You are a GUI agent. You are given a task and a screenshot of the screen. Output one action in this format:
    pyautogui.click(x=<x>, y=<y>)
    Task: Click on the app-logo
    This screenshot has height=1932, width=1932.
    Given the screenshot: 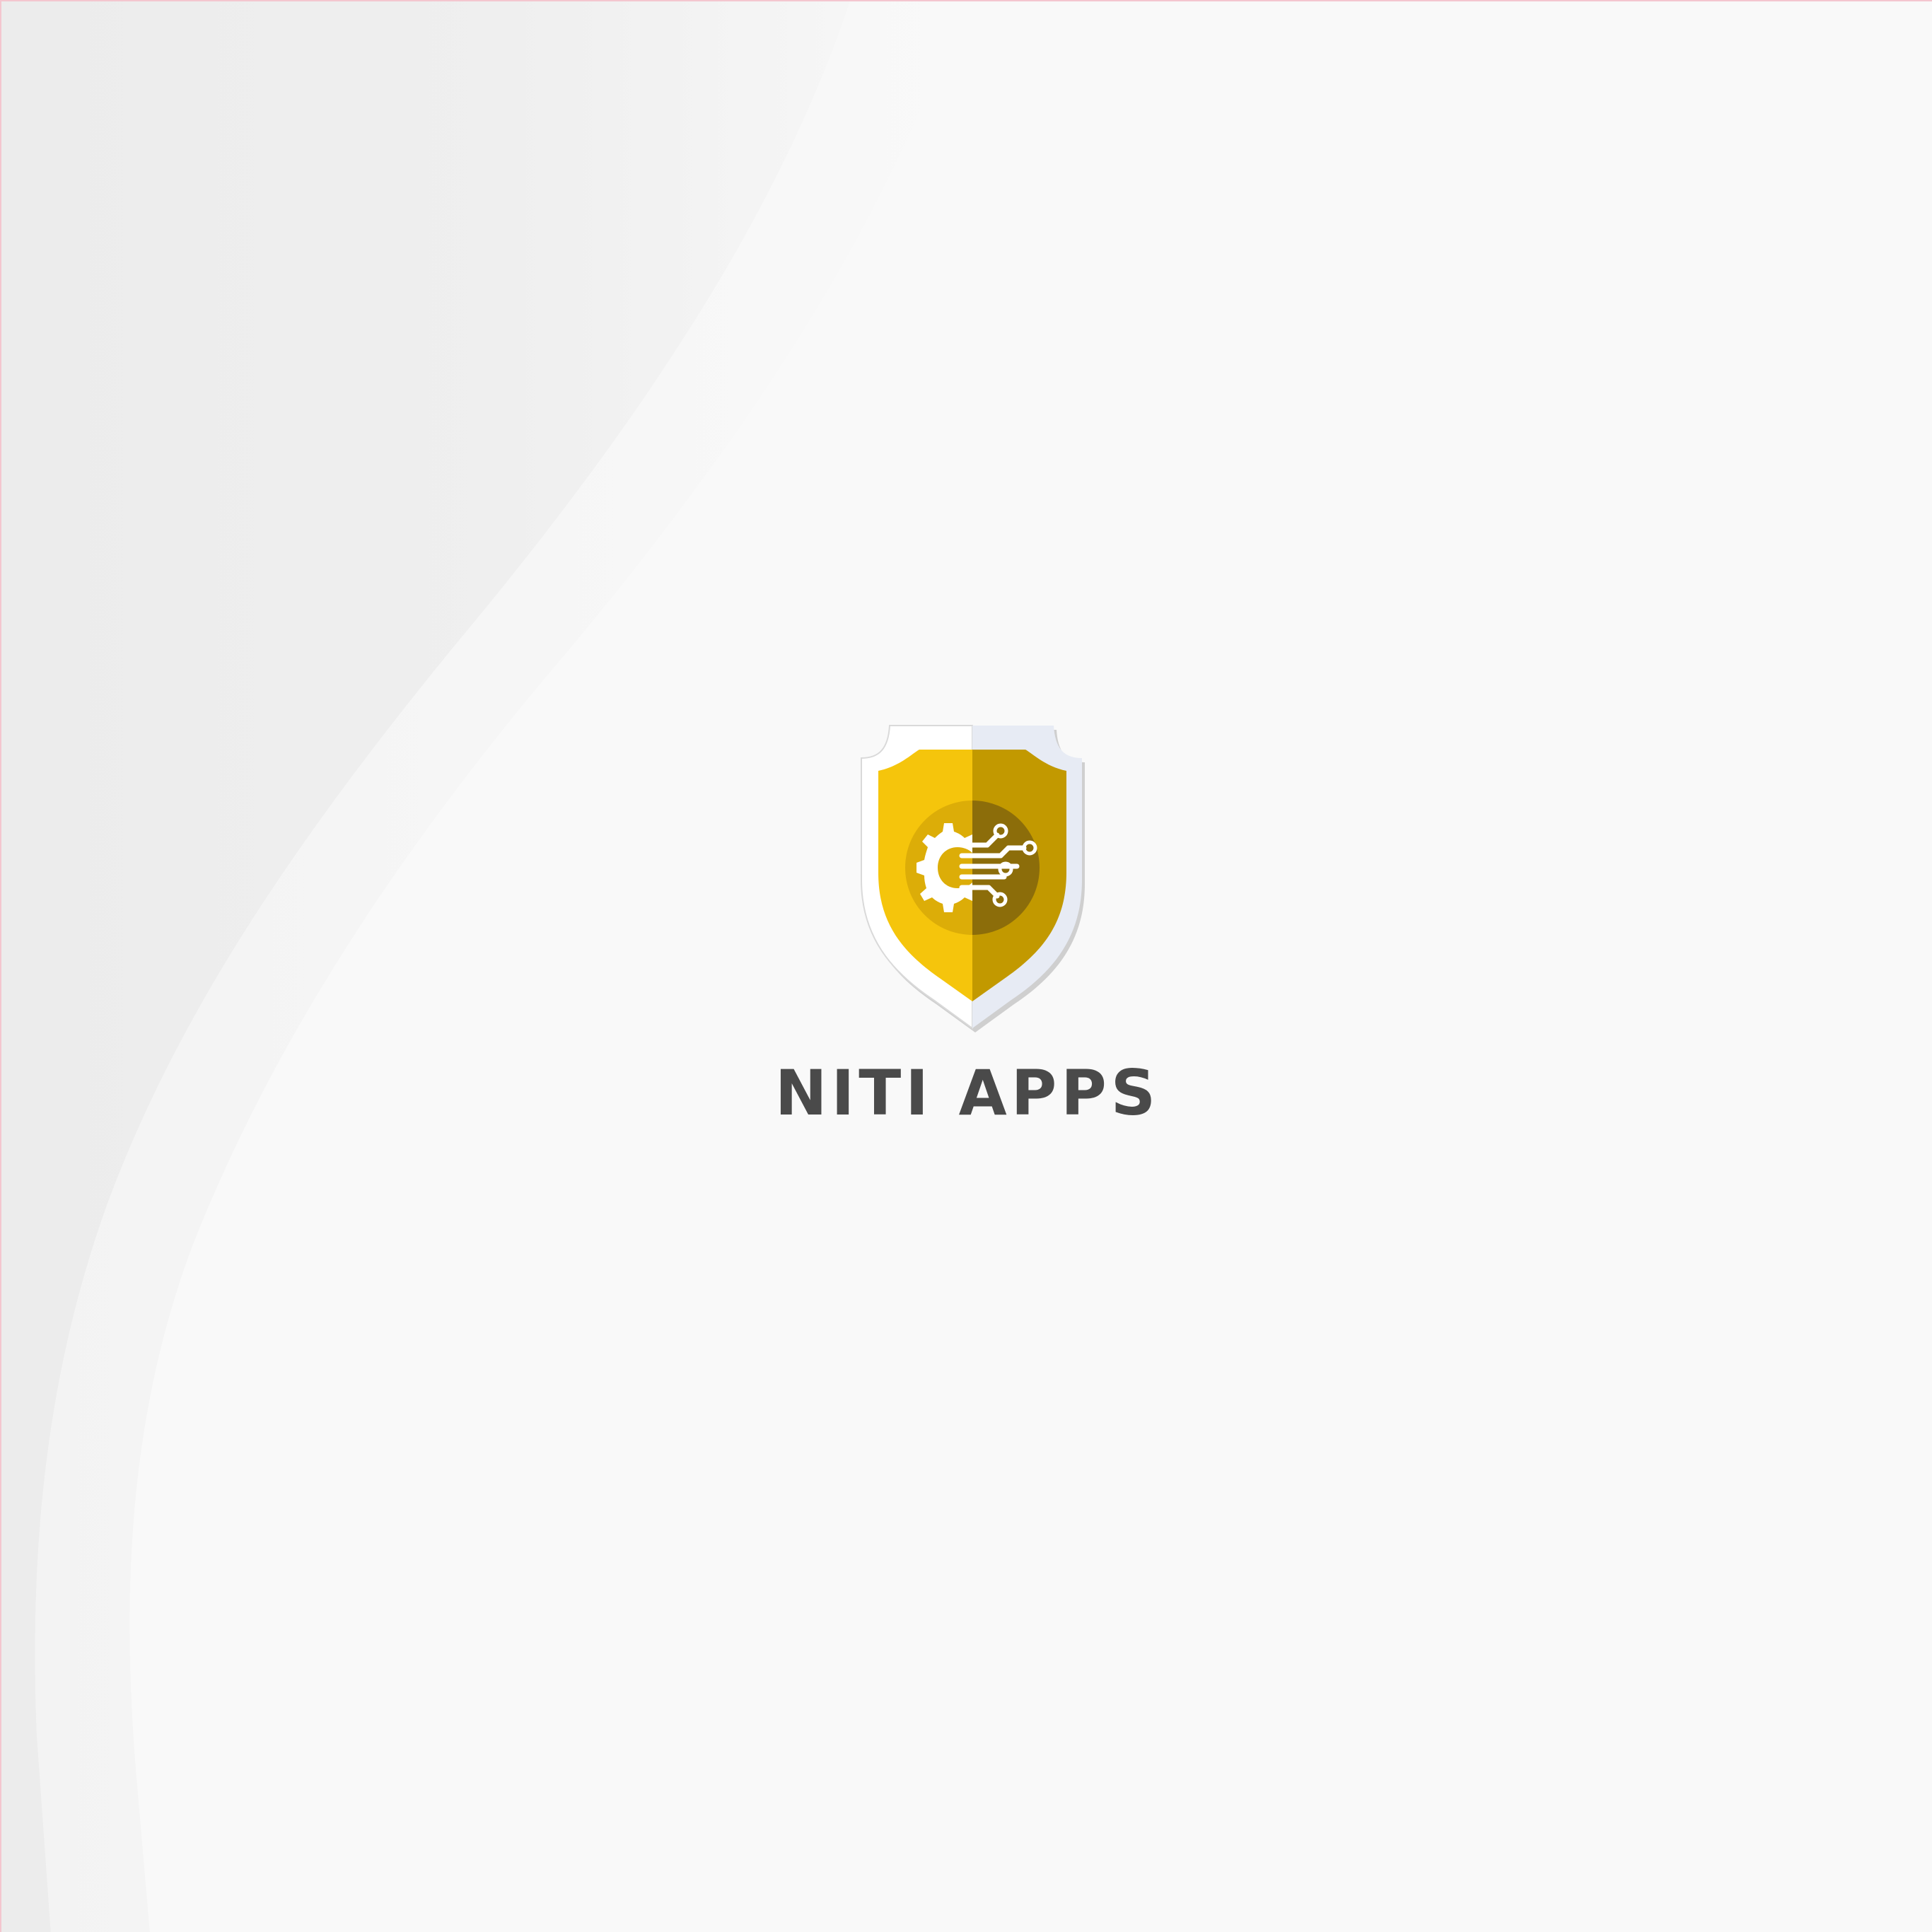 What is the action you would take?
    pyautogui.click(x=972, y=879)
    